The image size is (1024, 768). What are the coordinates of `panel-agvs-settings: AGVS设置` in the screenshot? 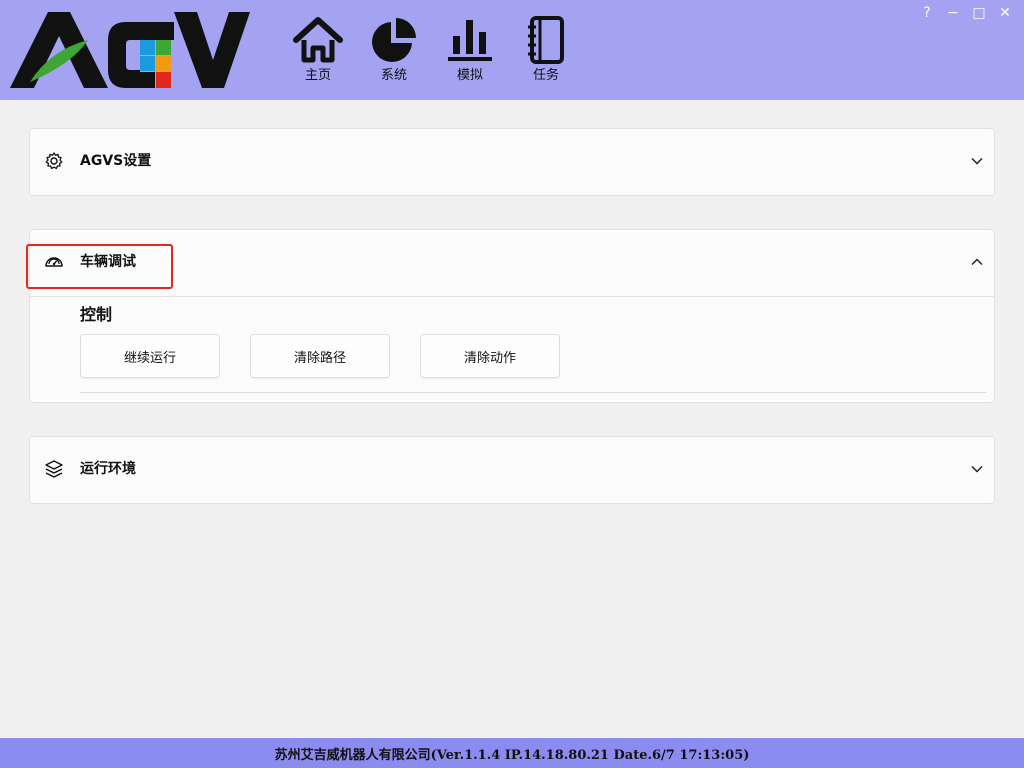 It's located at (512, 162).